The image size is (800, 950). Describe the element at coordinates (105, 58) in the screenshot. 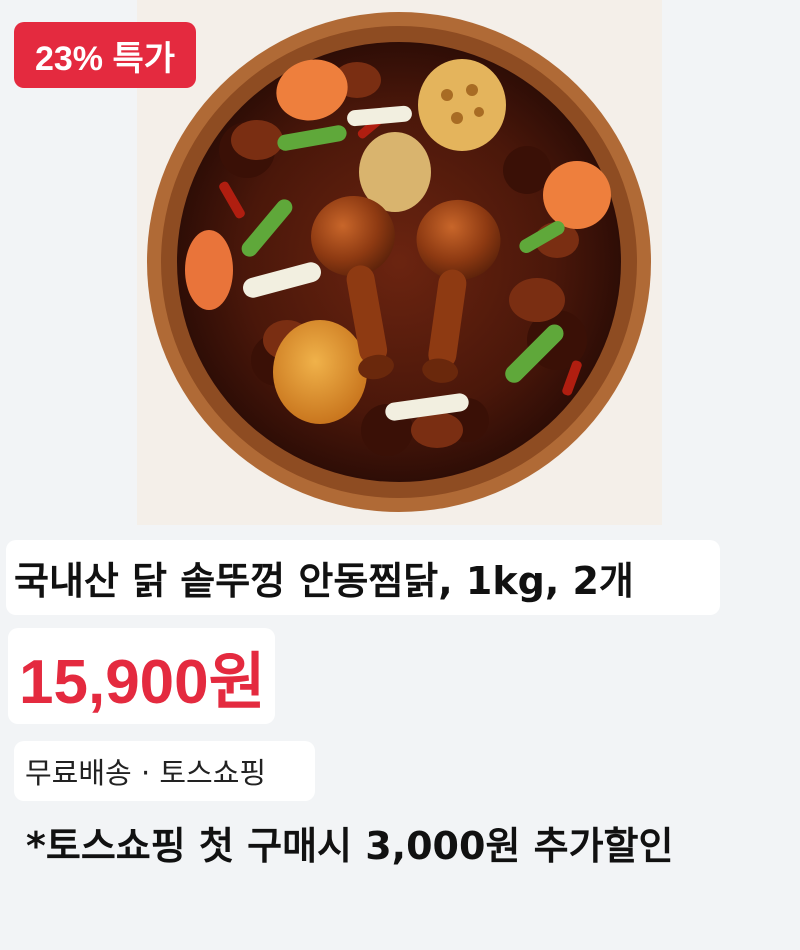

I see `discount-badge-label: 23% 특가` at that location.